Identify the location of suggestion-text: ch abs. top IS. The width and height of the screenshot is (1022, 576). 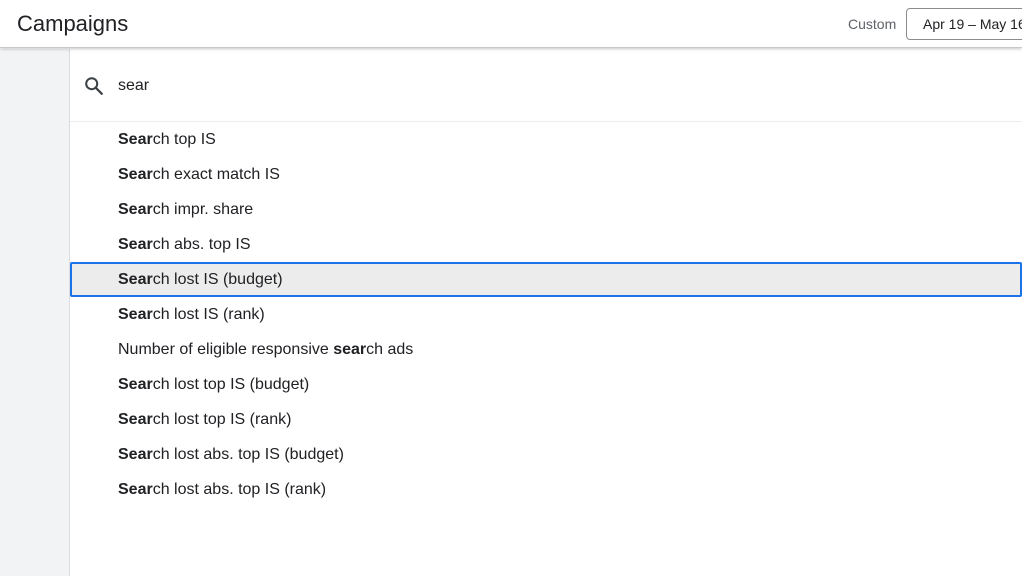
(201, 244).